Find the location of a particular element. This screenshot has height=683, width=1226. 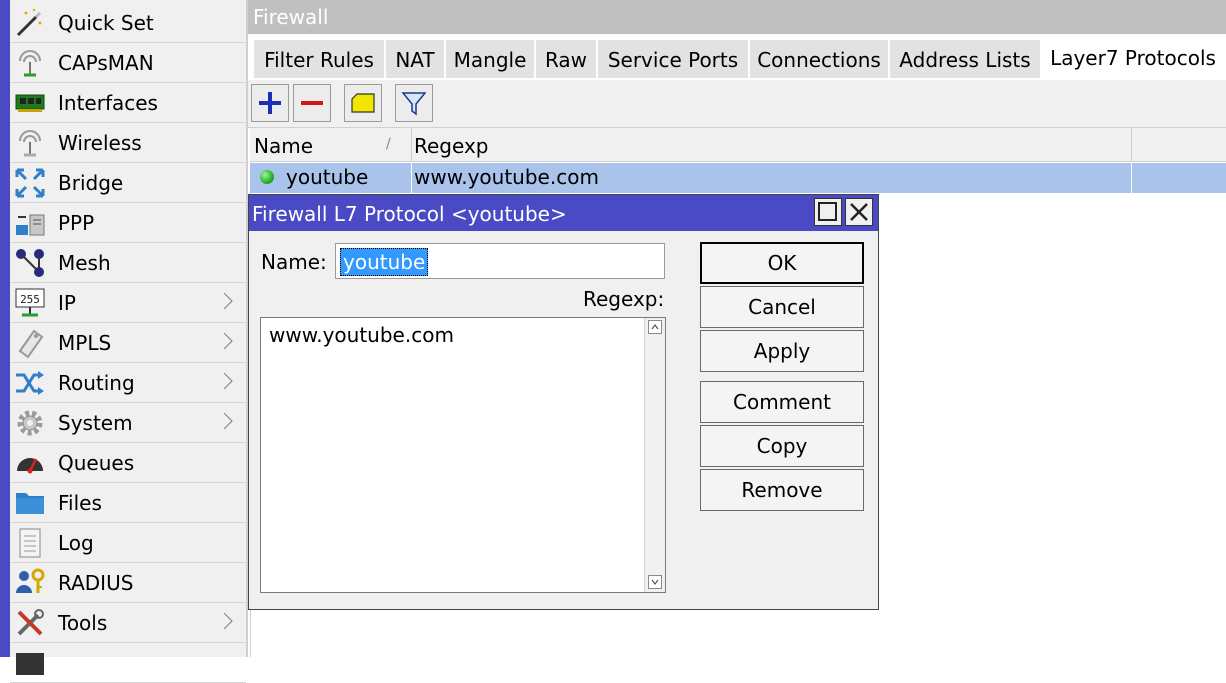

sidebar-item-capsman: CAPsMAN is located at coordinates (128, 63).